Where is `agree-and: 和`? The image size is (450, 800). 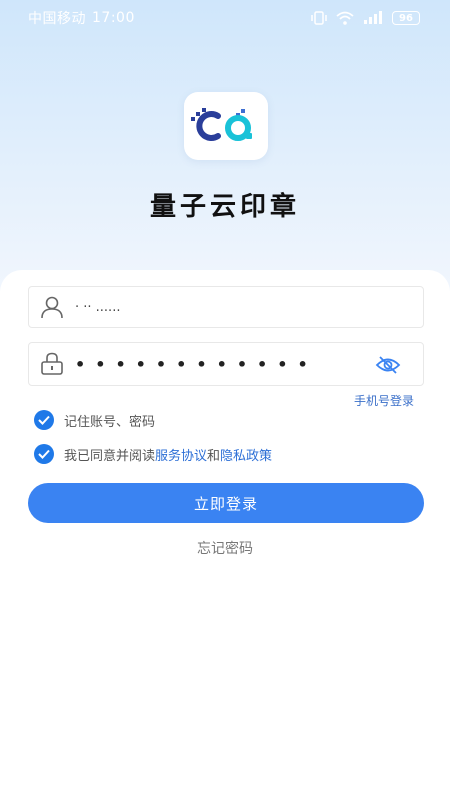
agree-and: 和 is located at coordinates (214, 456).